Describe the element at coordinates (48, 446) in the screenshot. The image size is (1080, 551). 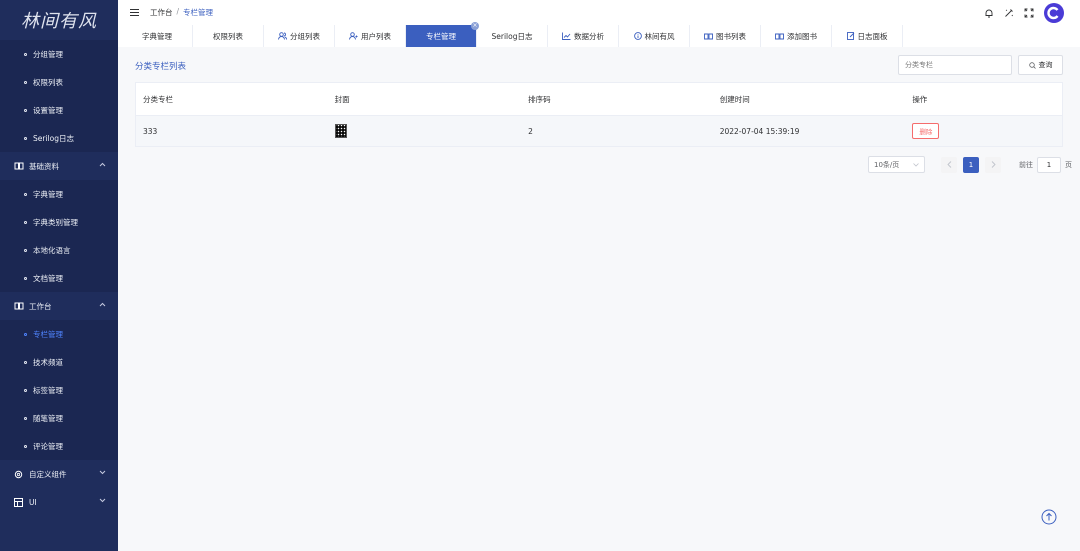
I see `sidebar-item-label: 评论管理` at that location.